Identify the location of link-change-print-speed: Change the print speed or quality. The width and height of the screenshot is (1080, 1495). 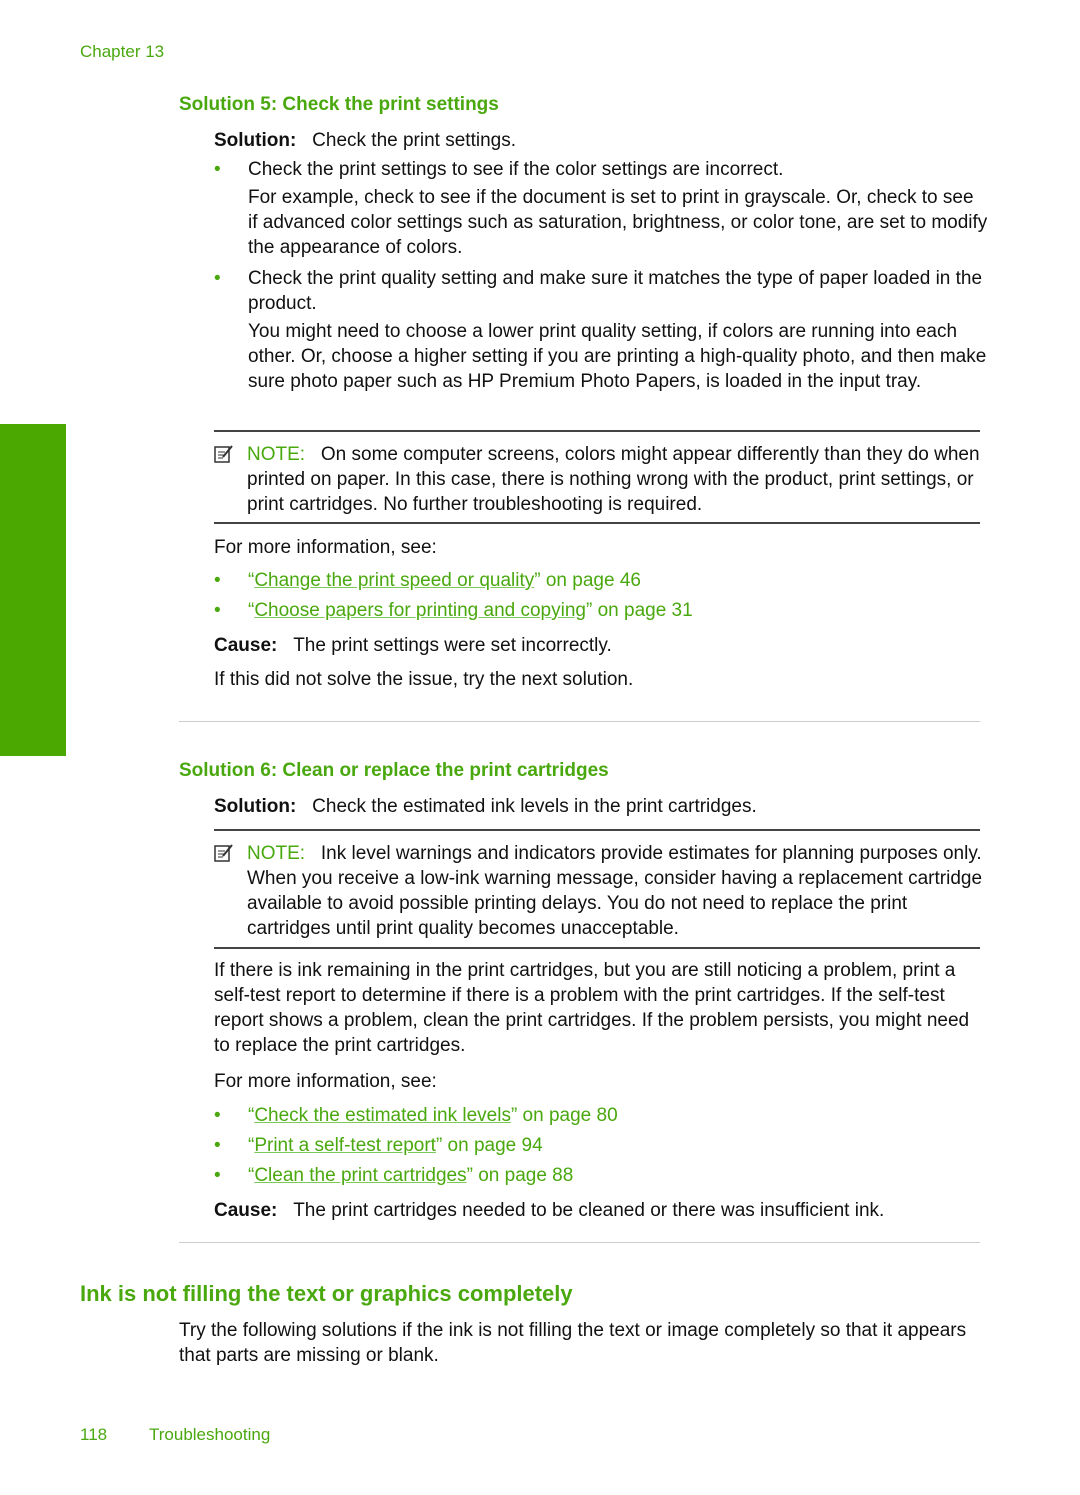
(394, 580).